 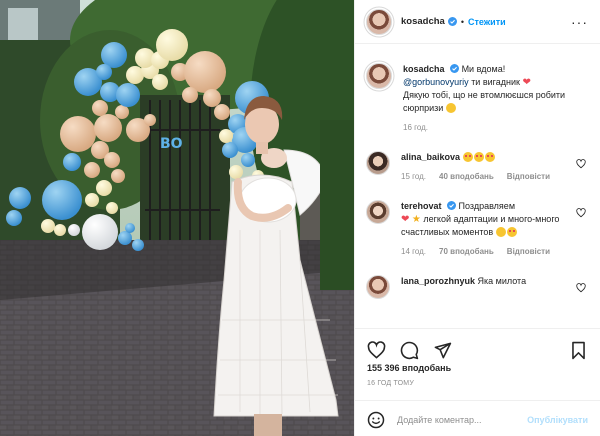 I want to click on comment-text-start: Поздравляем, so click(x=487, y=206).